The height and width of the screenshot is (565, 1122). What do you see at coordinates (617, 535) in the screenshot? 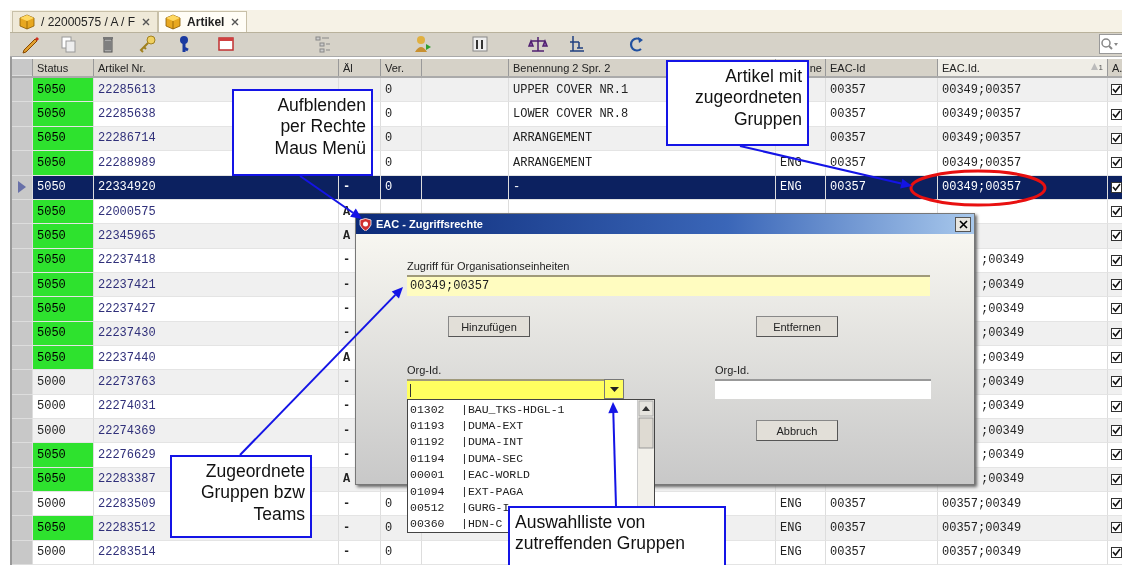
I see `callout-tooltip: Auswahlliste von zutreffenden Gruppen` at bounding box center [617, 535].